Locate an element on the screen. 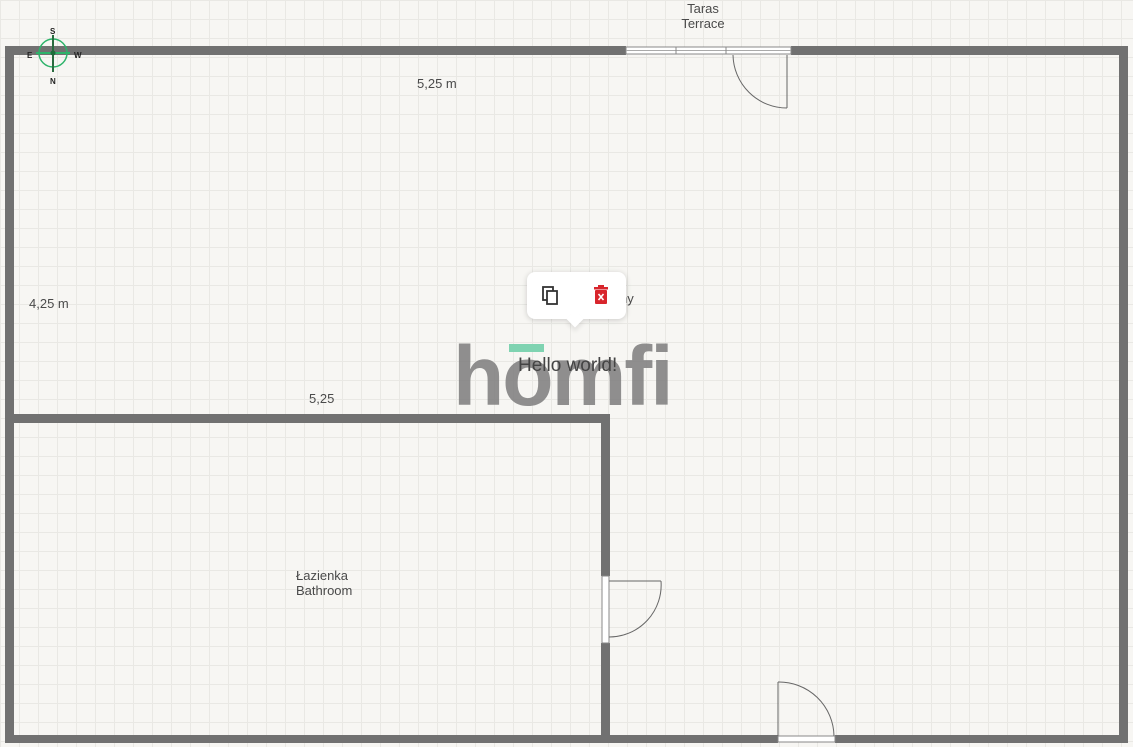 This screenshot has width=1133, height=747. compass-south-label: S is located at coordinates (53, 31).